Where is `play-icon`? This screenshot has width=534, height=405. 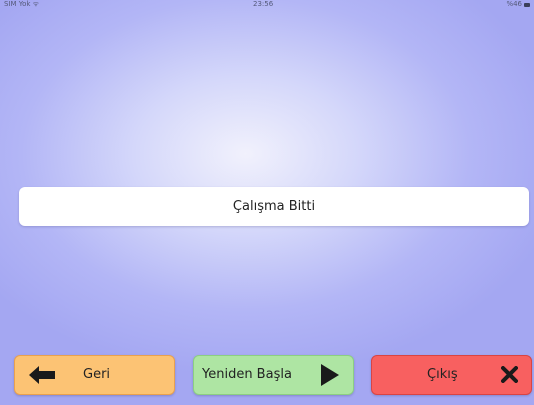 play-icon is located at coordinates (330, 375).